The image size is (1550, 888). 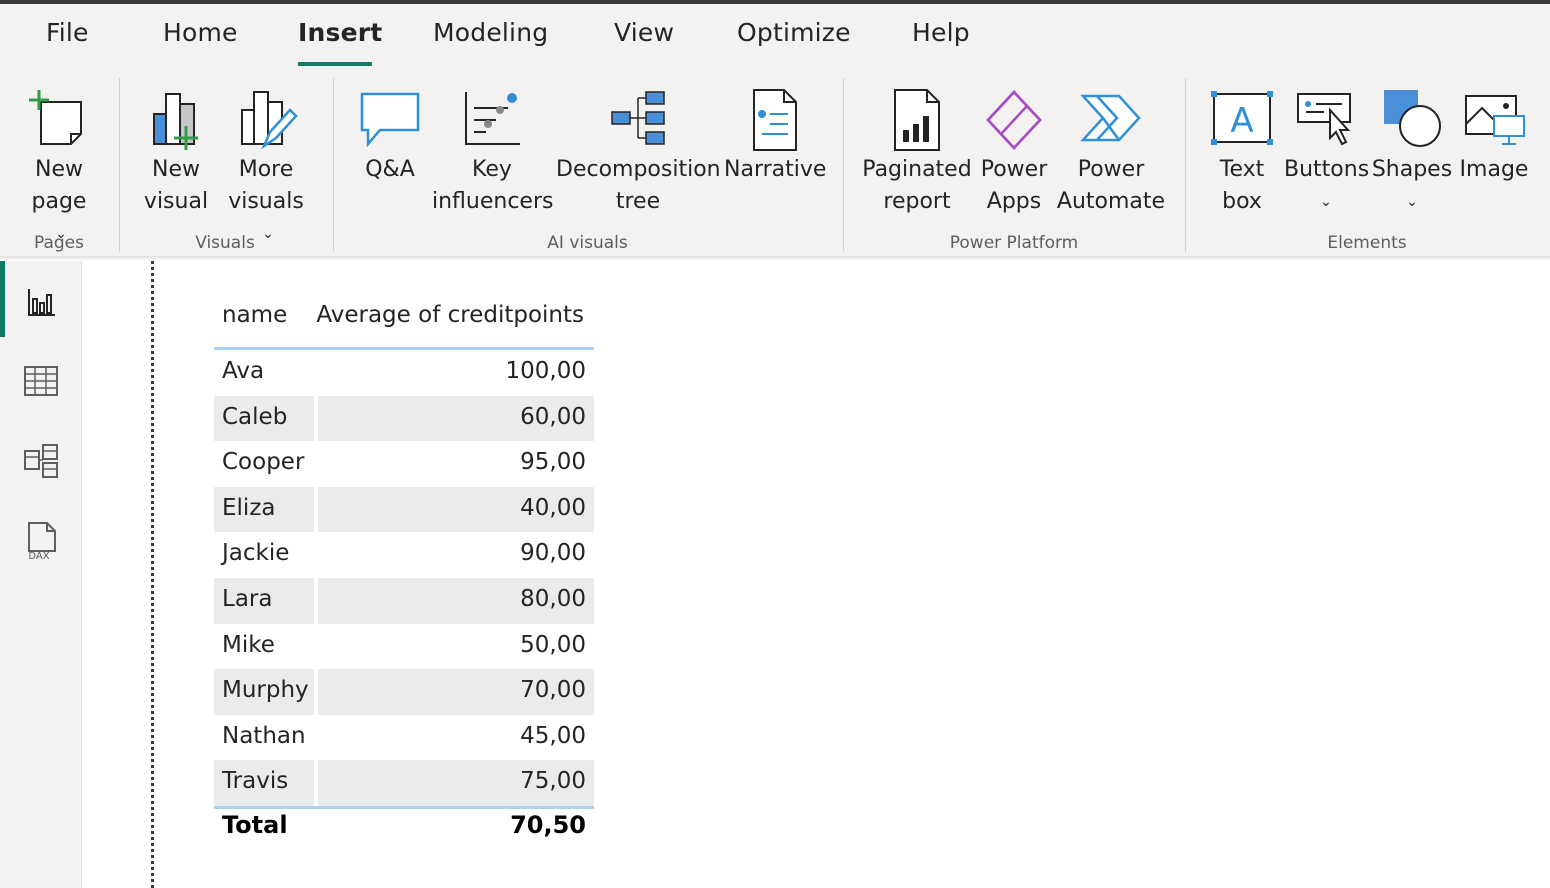 What do you see at coordinates (404, 647) in the screenshot?
I see `table-row: Mike 50,00` at bounding box center [404, 647].